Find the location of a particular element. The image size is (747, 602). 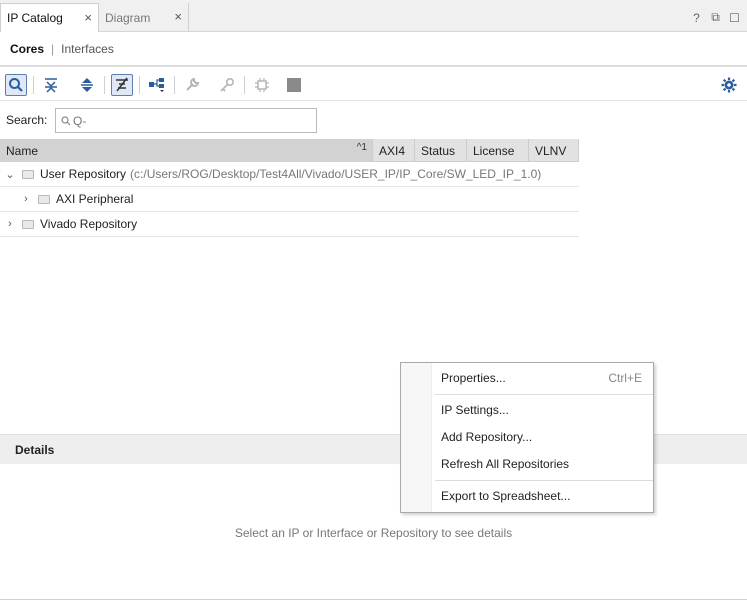

table-header: Name ^1 AXI4 Status License VLNV is located at coordinates (289, 150).